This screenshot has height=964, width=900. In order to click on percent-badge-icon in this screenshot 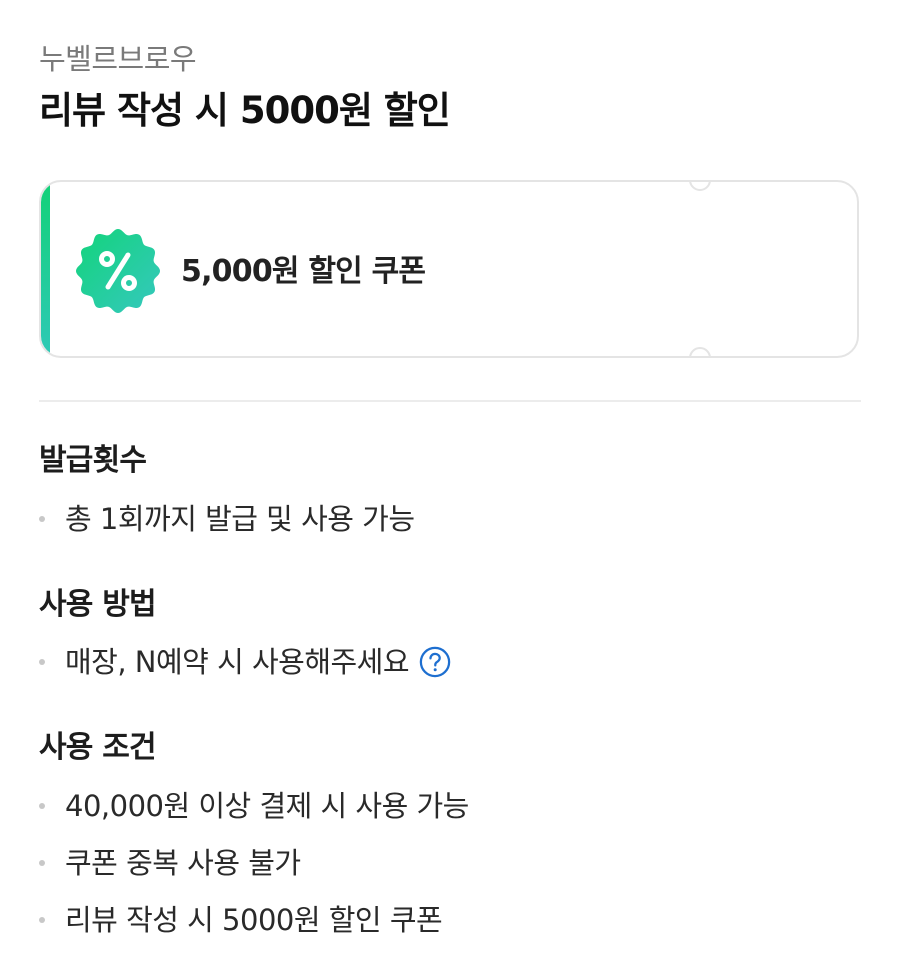, I will do `click(118, 271)`.